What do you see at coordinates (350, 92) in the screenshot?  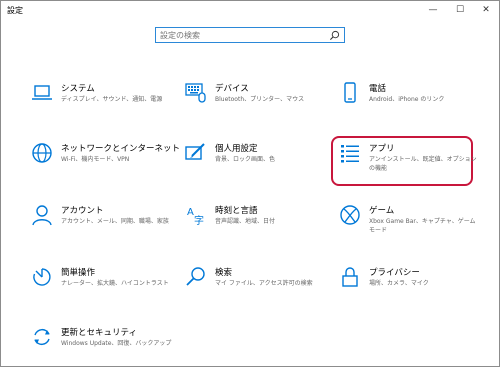 I see `phone-icon` at bounding box center [350, 92].